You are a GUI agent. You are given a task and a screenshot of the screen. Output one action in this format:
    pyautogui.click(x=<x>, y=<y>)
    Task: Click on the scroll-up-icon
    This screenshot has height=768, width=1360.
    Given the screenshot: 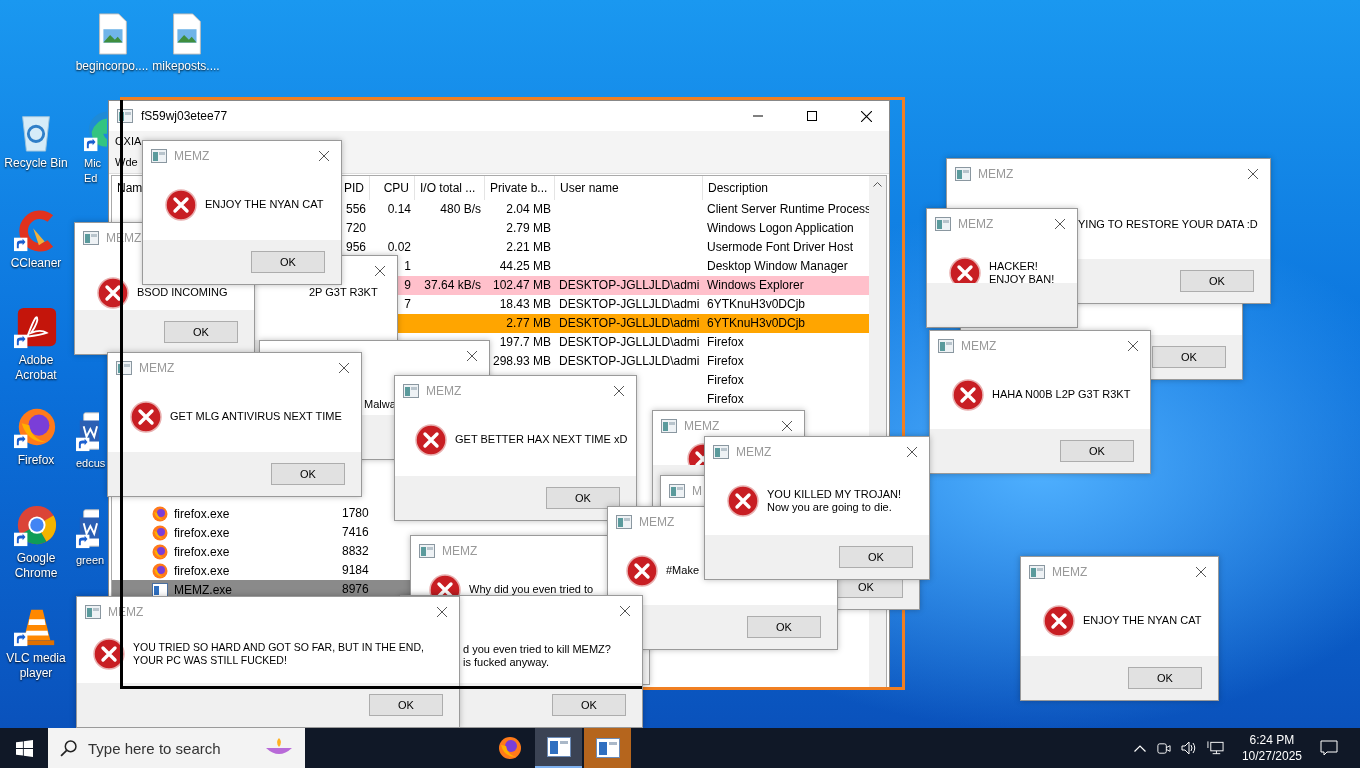 What is the action you would take?
    pyautogui.click(x=877, y=184)
    